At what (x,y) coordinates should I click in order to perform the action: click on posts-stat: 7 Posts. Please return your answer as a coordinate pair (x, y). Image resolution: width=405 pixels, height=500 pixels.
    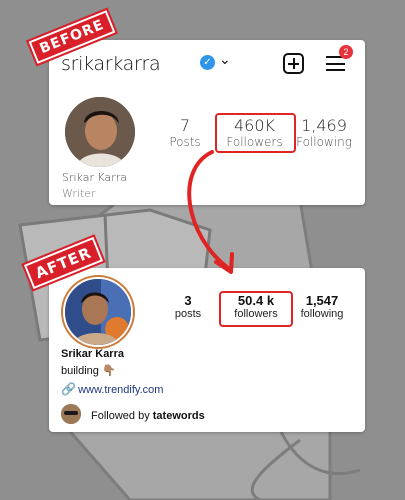
    Looking at the image, I should click on (185, 132).